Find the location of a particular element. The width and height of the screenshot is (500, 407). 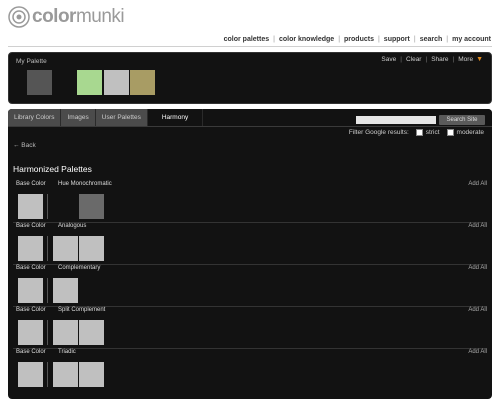

harmonized-palettes-title: Harmonized Palettes is located at coordinates (52, 169).